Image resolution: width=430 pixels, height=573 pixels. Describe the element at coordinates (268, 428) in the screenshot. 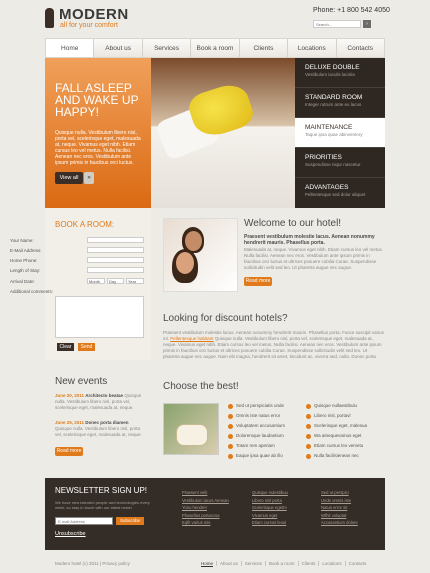

I see `list-item: Voluptatem accusantium` at that location.